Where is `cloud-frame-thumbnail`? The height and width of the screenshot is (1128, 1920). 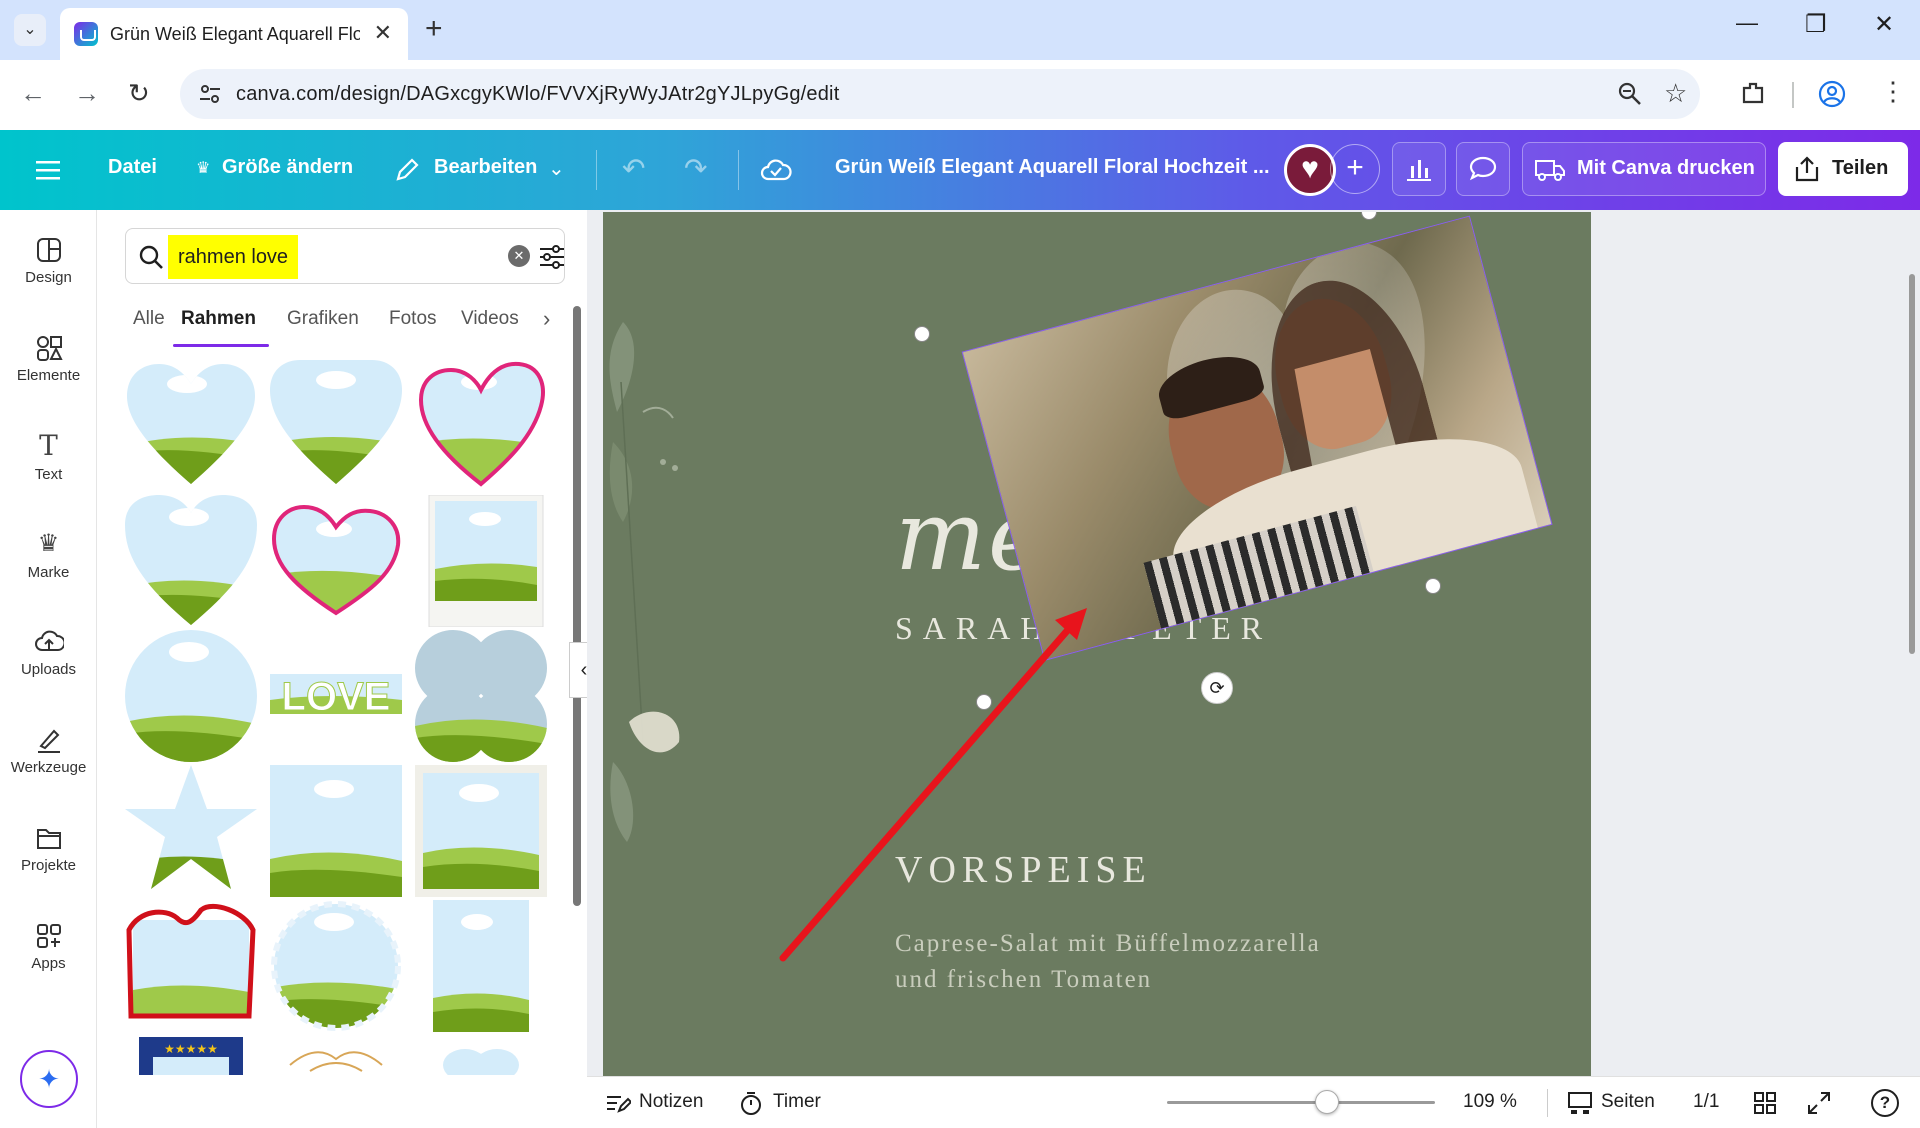
cloud-frame-thumbnail is located at coordinates (481, 1055).